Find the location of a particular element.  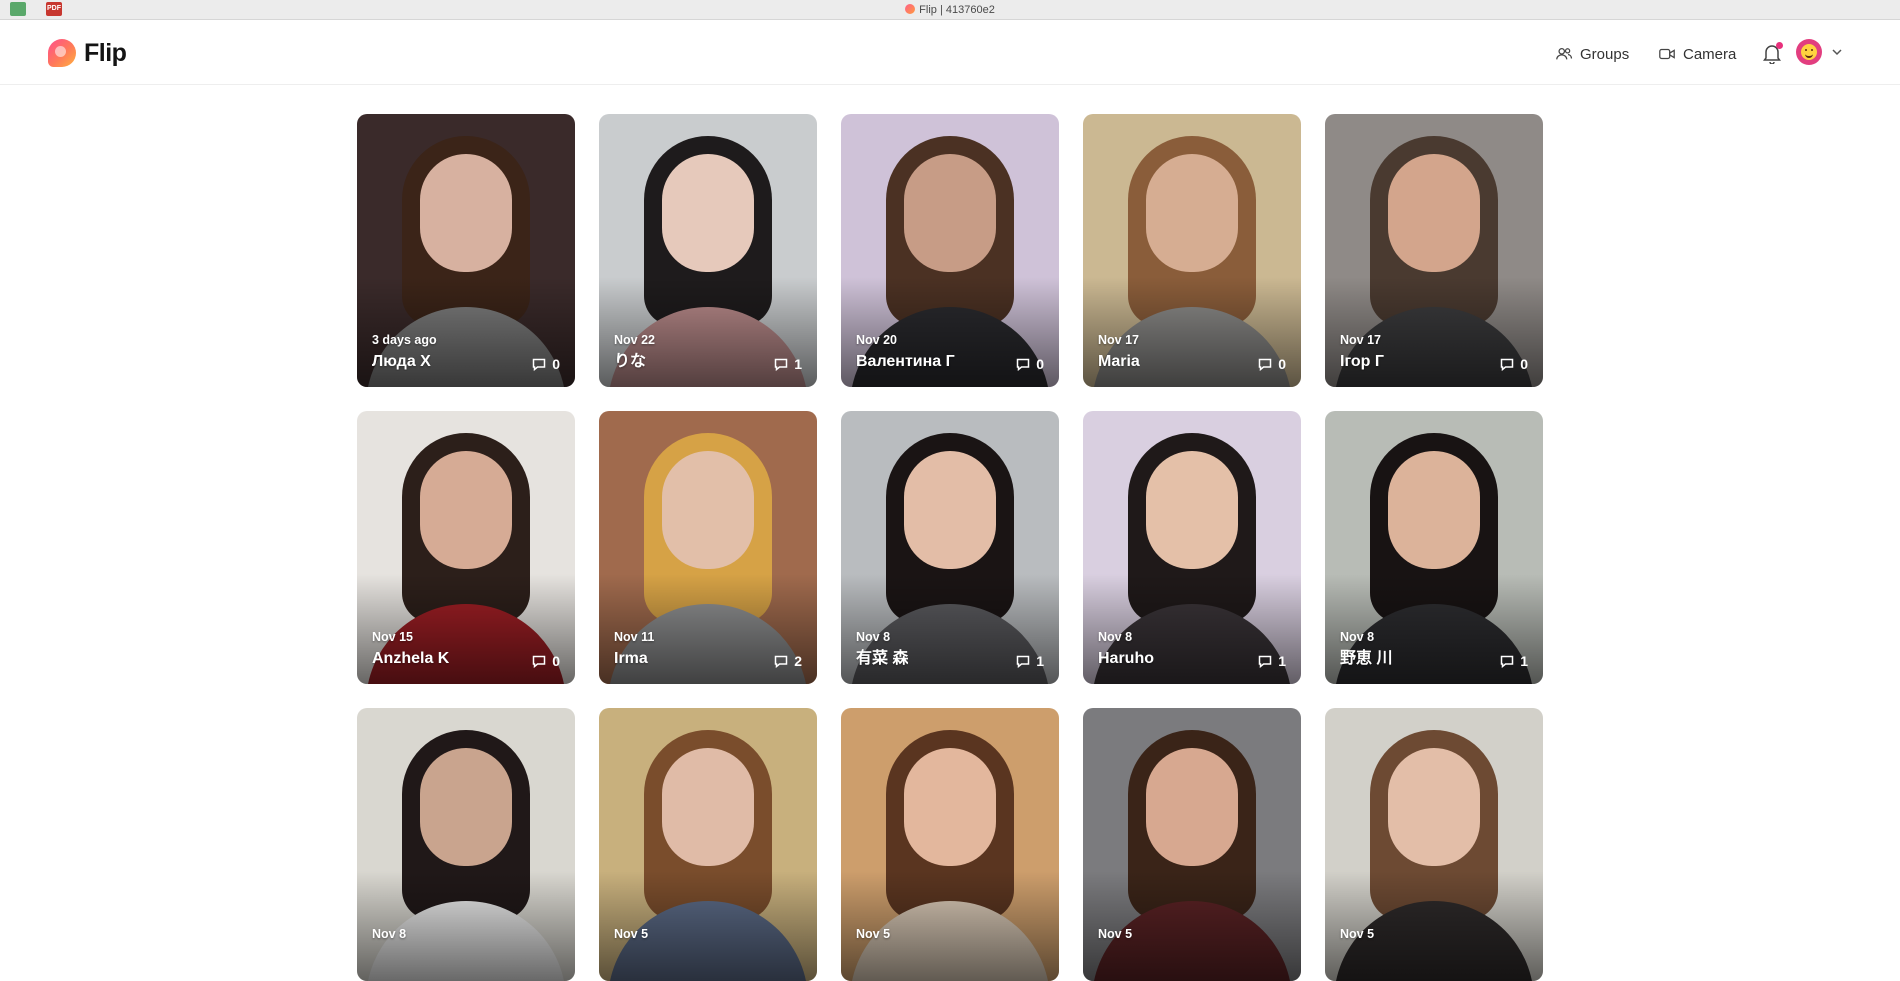

camera-button: Camera is located at coordinates (1697, 54).